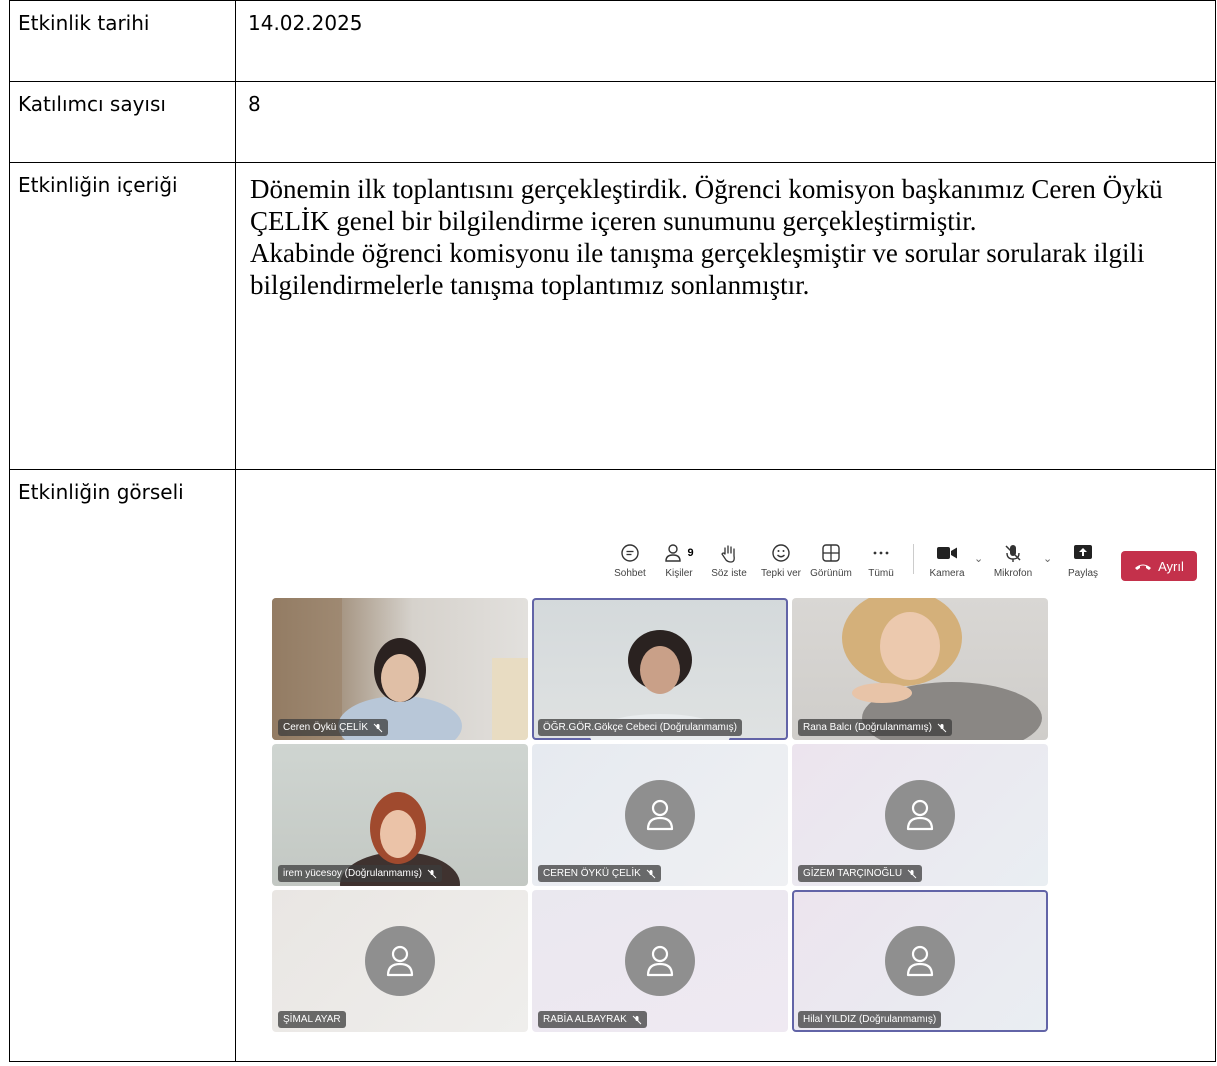 The height and width of the screenshot is (1066, 1217). I want to click on more-button: Tümü, so click(881, 559).